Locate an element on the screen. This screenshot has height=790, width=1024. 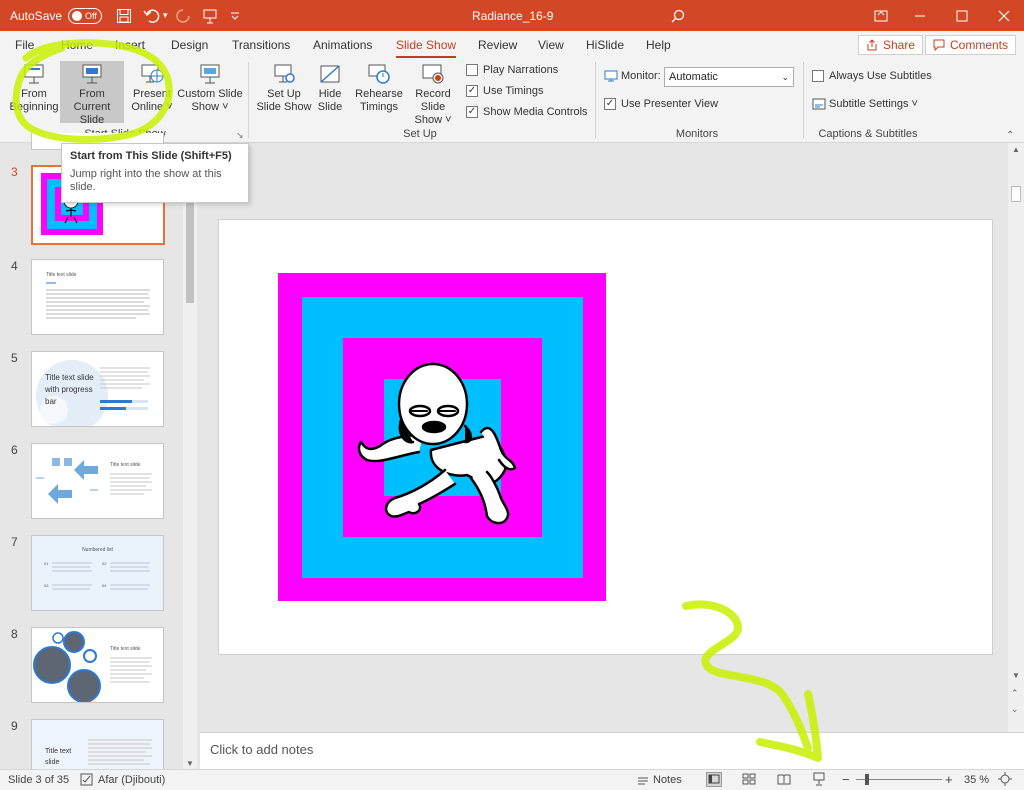
thumbnail-scrollbar: ▼ is located at coordinates (190, 456).